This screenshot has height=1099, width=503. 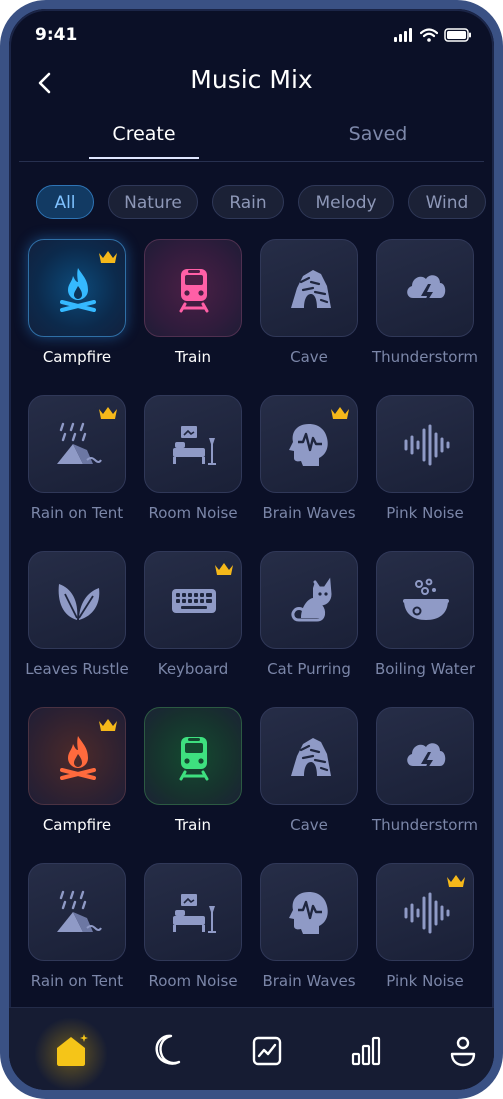 I want to click on tile-label: Cat Purring, so click(x=309, y=669).